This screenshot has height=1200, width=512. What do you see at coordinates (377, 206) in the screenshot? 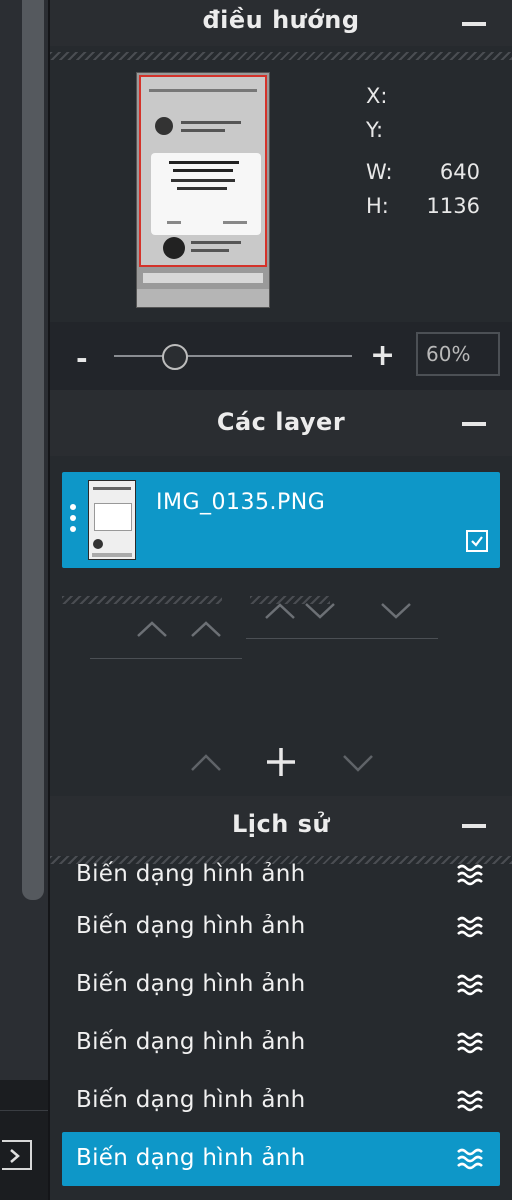
I see `height-label: H:` at bounding box center [377, 206].